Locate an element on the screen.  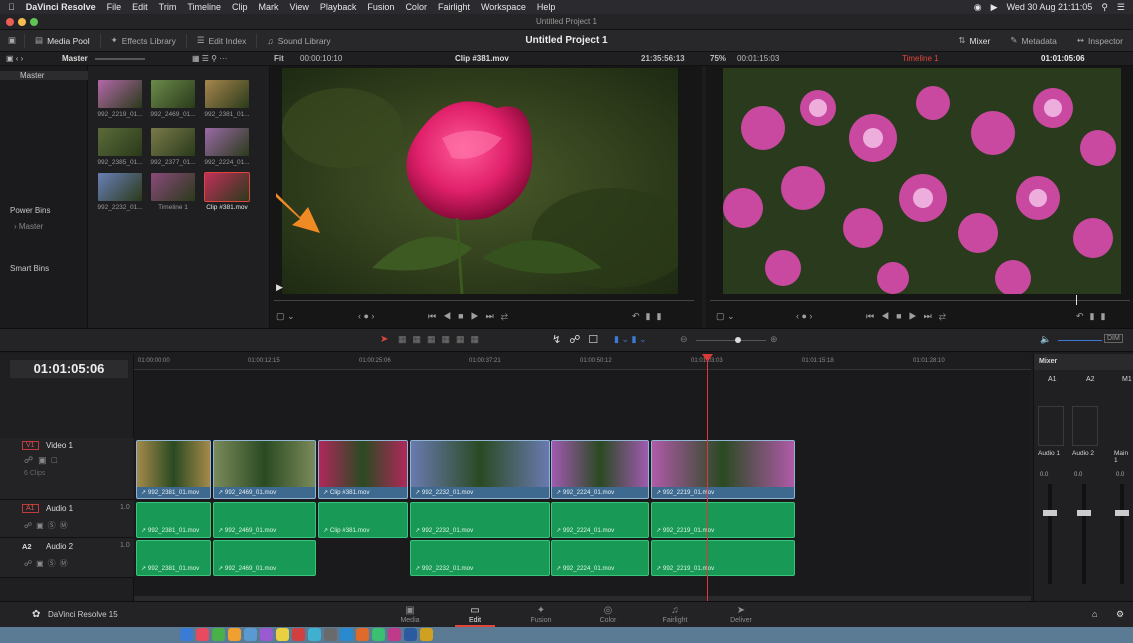
zoom-slider is located at coordinates (731, 340).